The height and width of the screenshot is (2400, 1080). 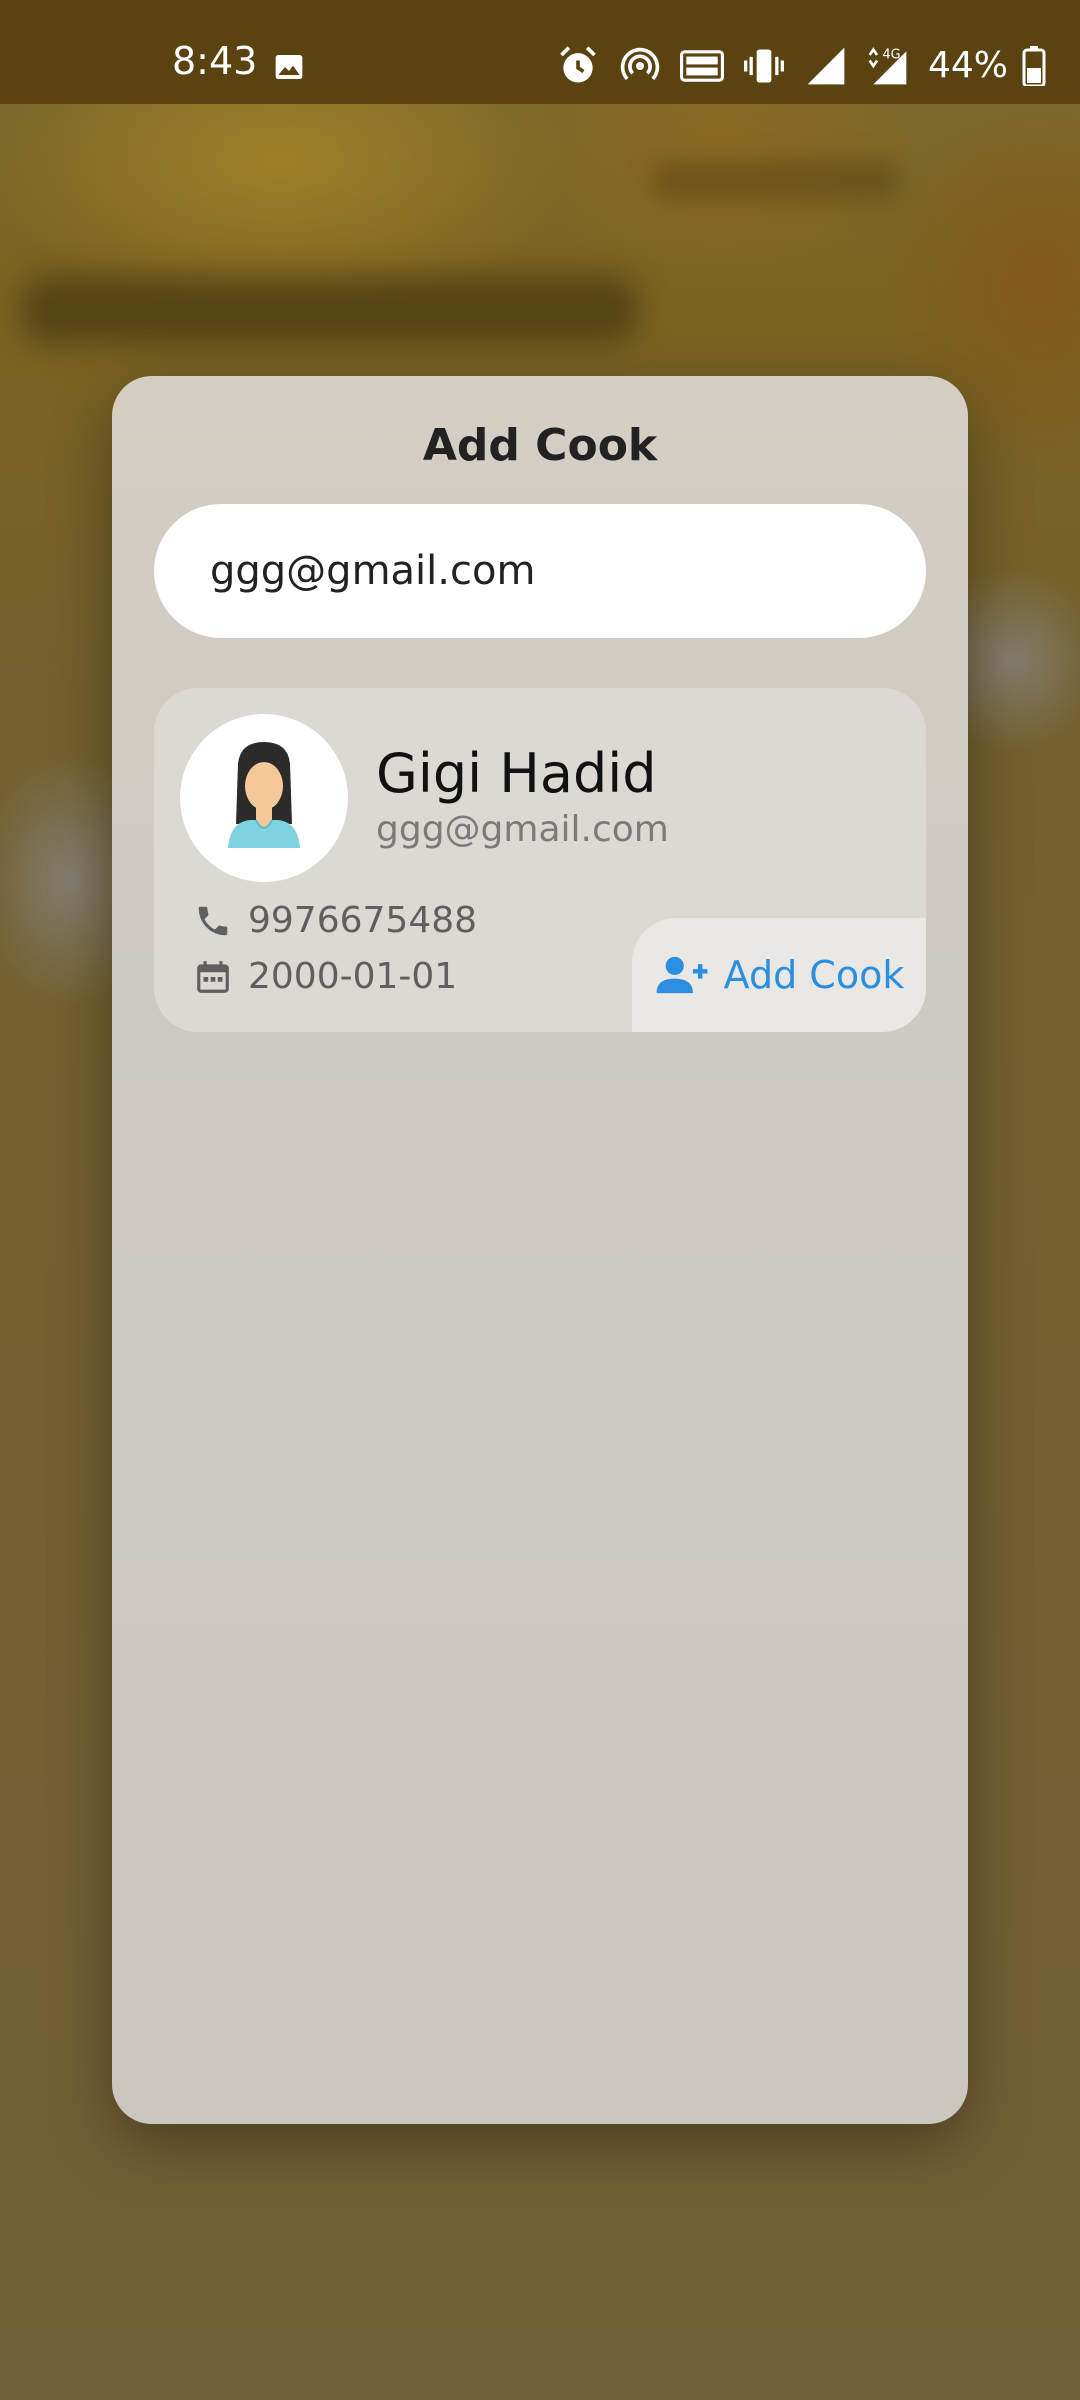 I want to click on female-avatar-icon, so click(x=264, y=795).